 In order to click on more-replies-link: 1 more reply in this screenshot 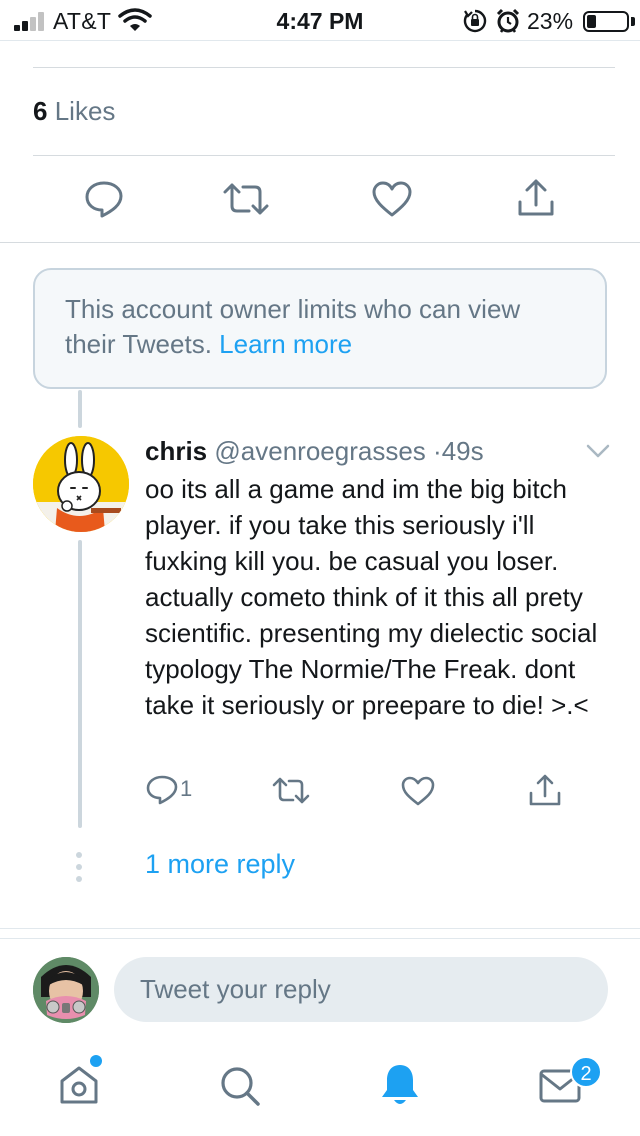, I will do `click(220, 864)`.